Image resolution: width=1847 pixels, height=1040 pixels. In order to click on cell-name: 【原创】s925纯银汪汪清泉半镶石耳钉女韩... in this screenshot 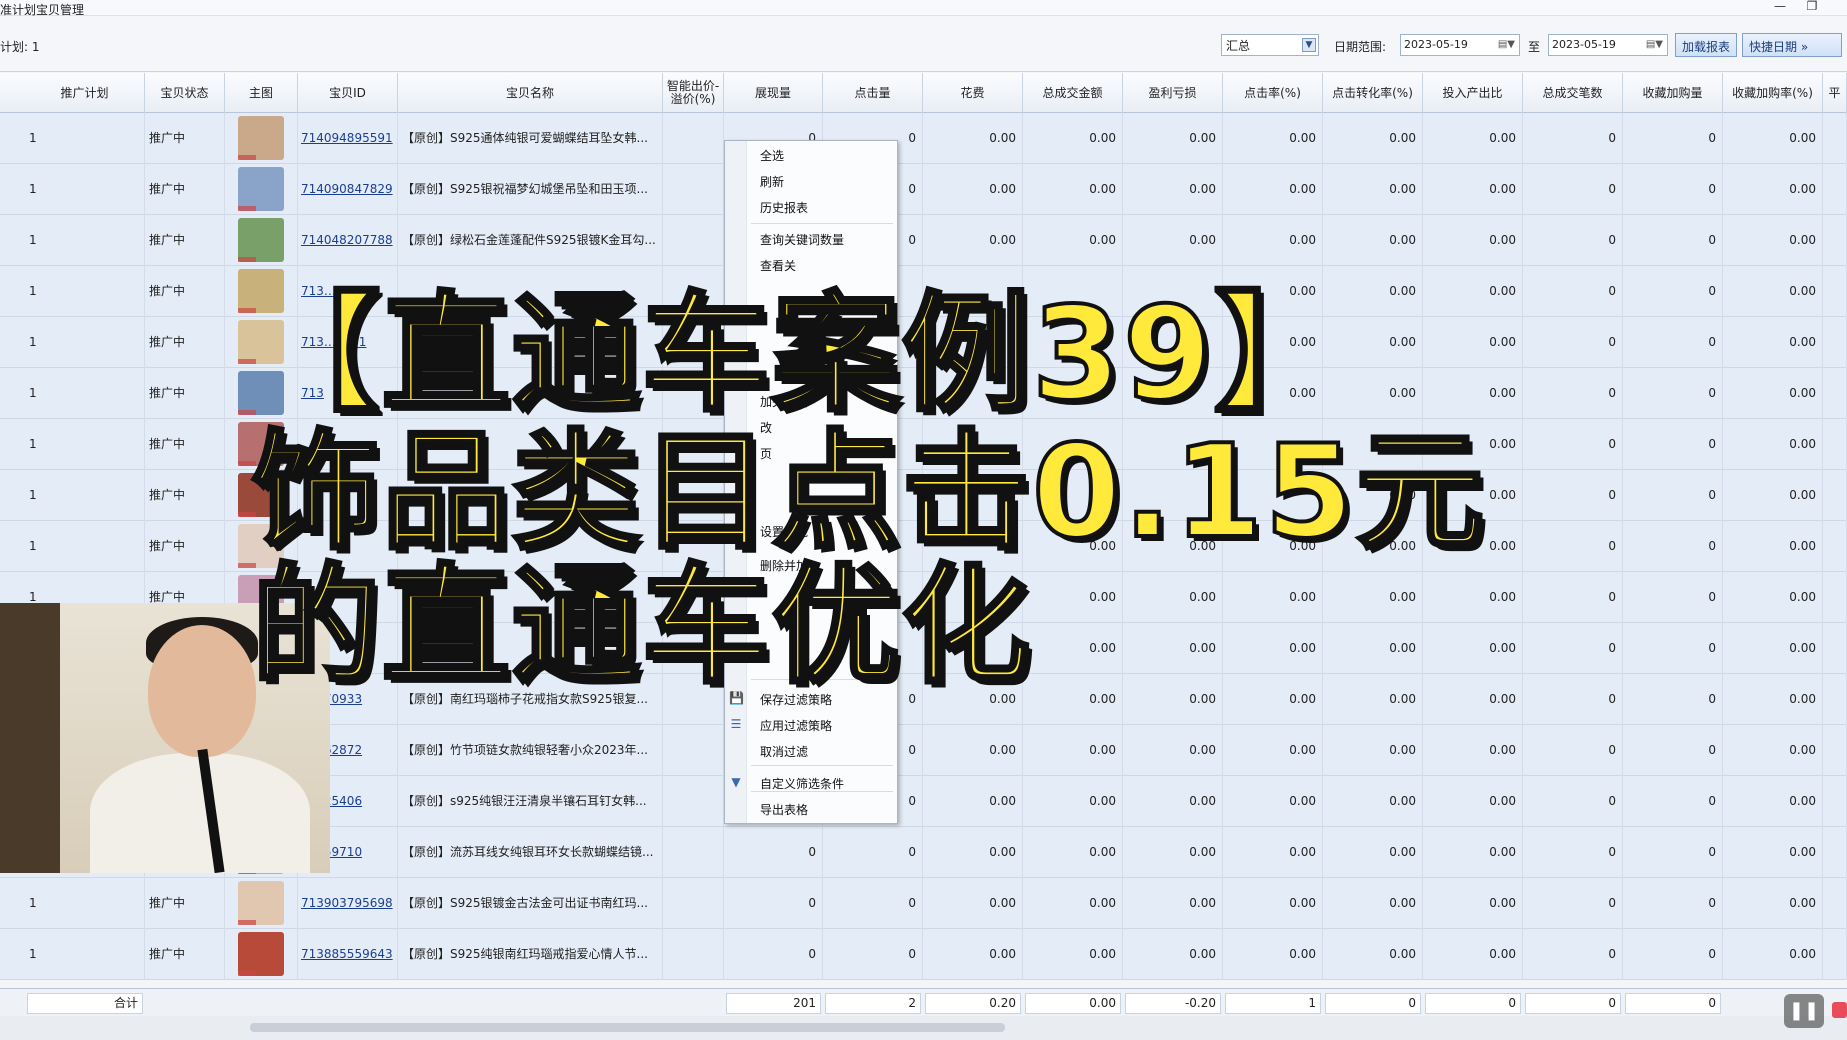, I will do `click(530, 801)`.